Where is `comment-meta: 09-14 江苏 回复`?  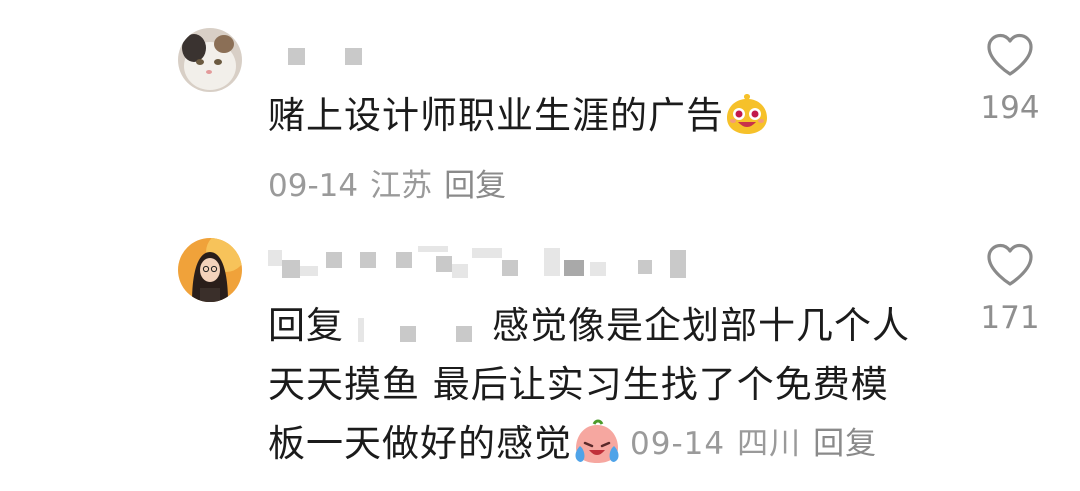
comment-meta: 09-14 江苏 回复 is located at coordinates (393, 182).